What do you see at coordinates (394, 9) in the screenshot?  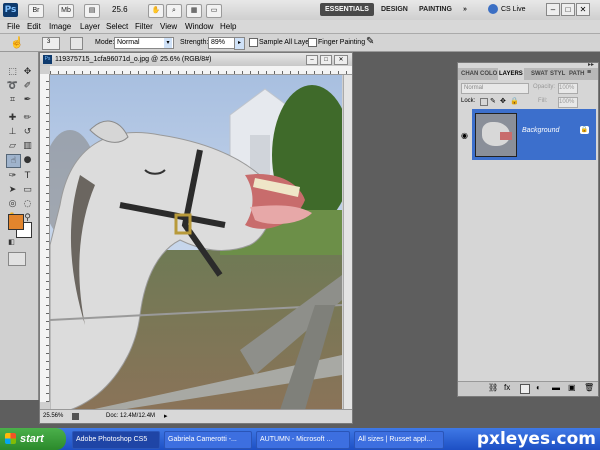 I see `workspace-design: DESIGN` at bounding box center [394, 9].